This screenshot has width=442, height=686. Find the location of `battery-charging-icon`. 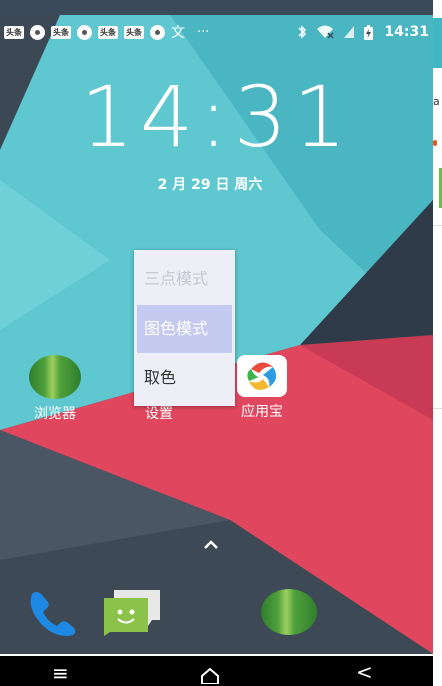

battery-charging-icon is located at coordinates (369, 32).